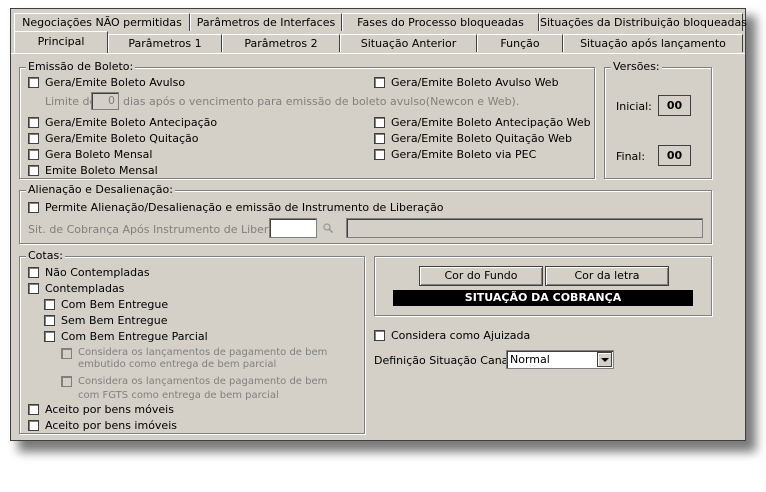 The width and height of the screenshot is (766, 492). What do you see at coordinates (464, 154) in the screenshot?
I see `pec-label: Gera/Emite Boleto via PEC` at bounding box center [464, 154].